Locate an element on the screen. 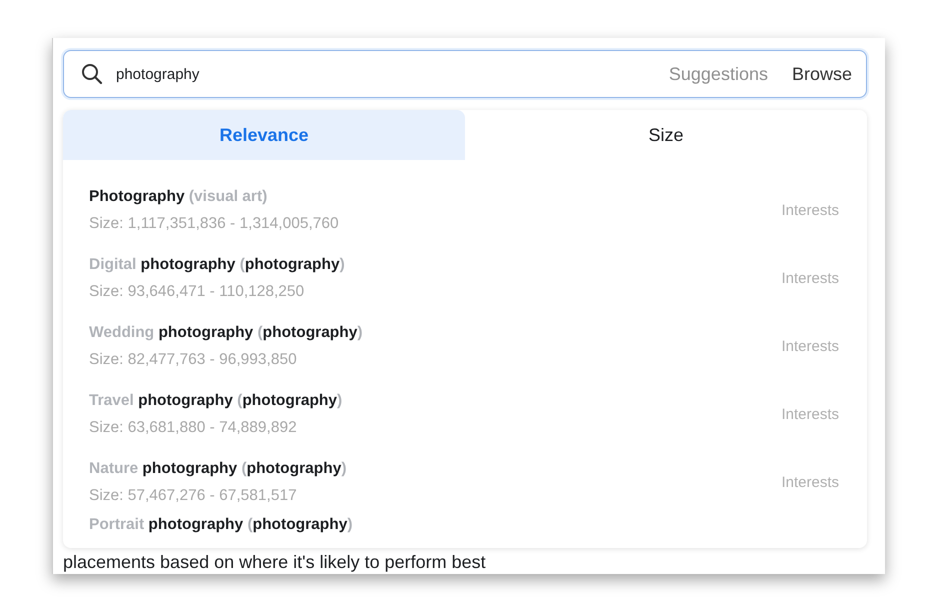 This screenshot has width=936, height=600. sort-tab: Relevance is located at coordinates (264, 135).